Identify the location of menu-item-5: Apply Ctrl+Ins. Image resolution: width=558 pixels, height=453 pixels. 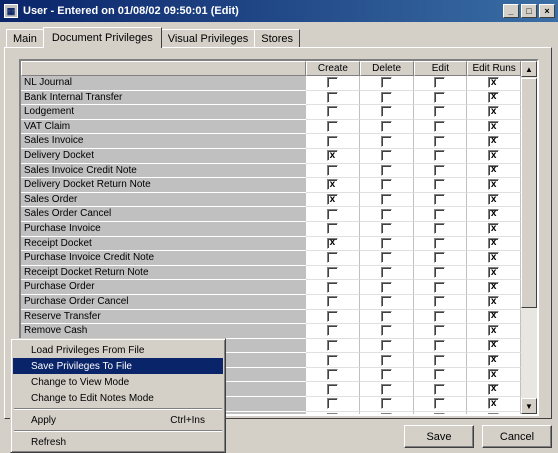
(118, 420).